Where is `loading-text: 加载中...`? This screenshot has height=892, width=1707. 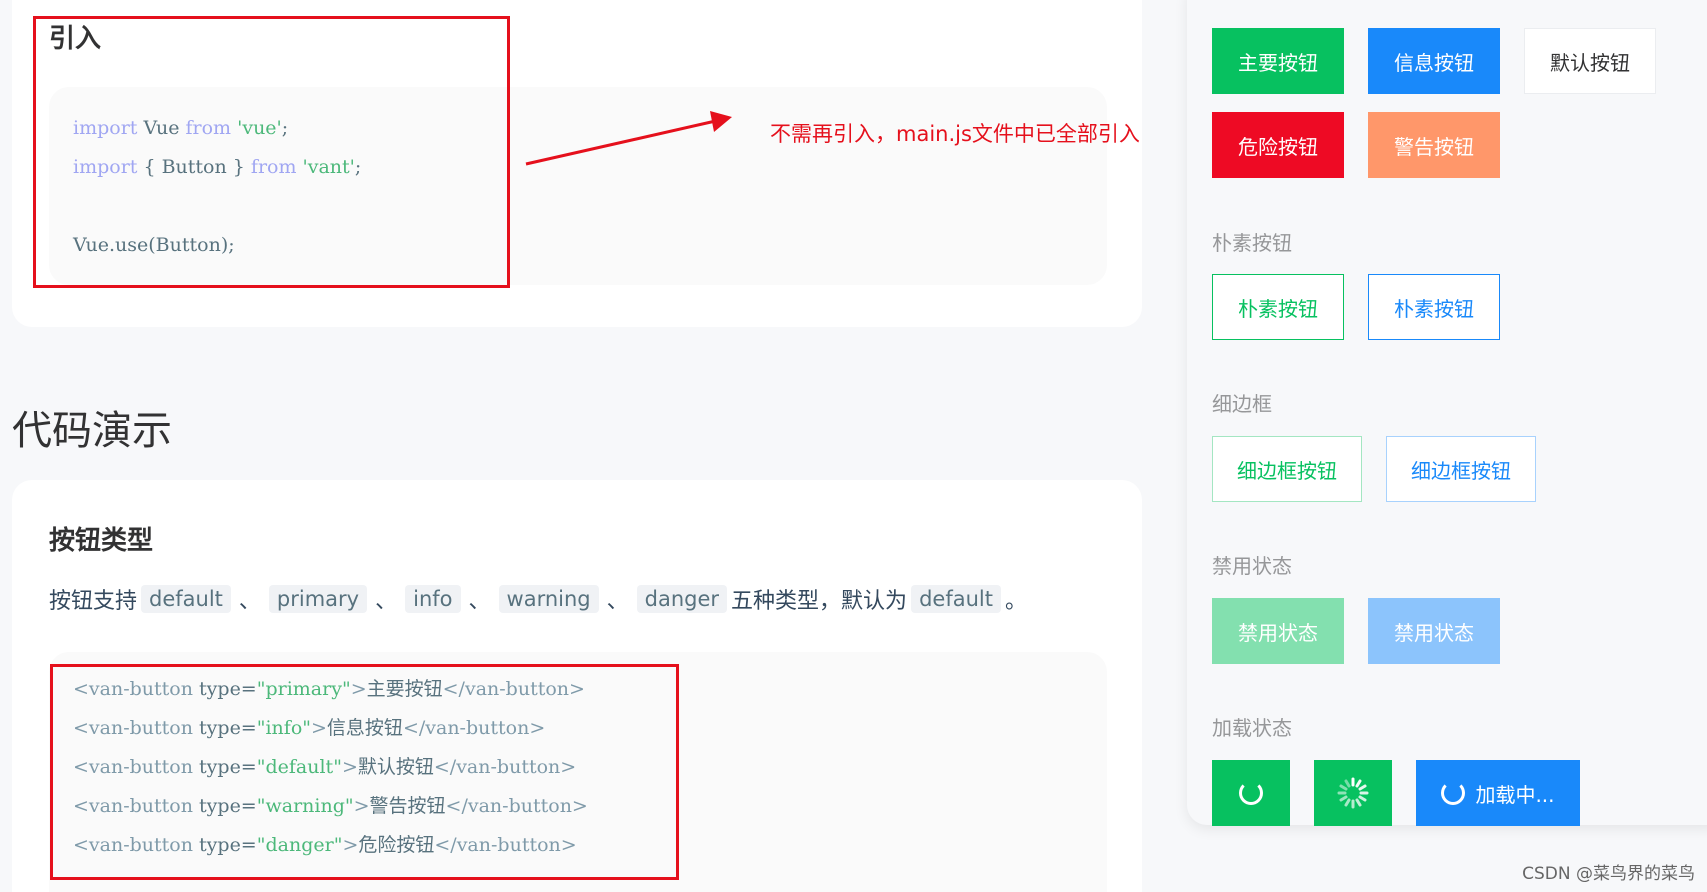 loading-text: 加载中... is located at coordinates (1515, 794).